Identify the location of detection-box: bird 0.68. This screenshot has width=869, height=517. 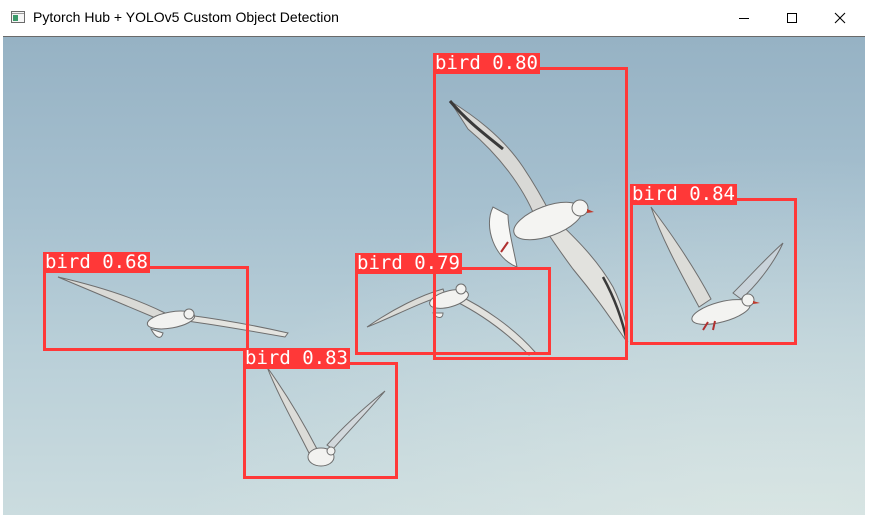
(146, 301).